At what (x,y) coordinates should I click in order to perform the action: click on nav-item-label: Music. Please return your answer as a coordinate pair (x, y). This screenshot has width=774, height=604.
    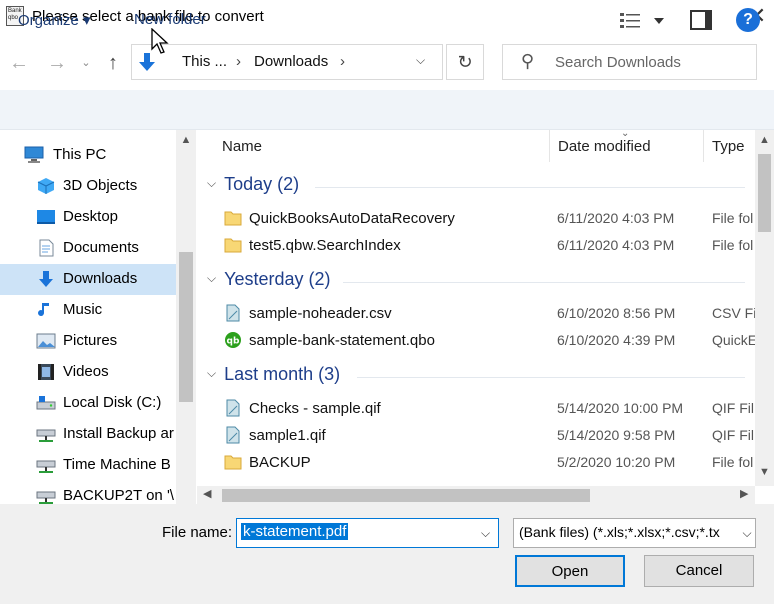
    Looking at the image, I should click on (83, 309).